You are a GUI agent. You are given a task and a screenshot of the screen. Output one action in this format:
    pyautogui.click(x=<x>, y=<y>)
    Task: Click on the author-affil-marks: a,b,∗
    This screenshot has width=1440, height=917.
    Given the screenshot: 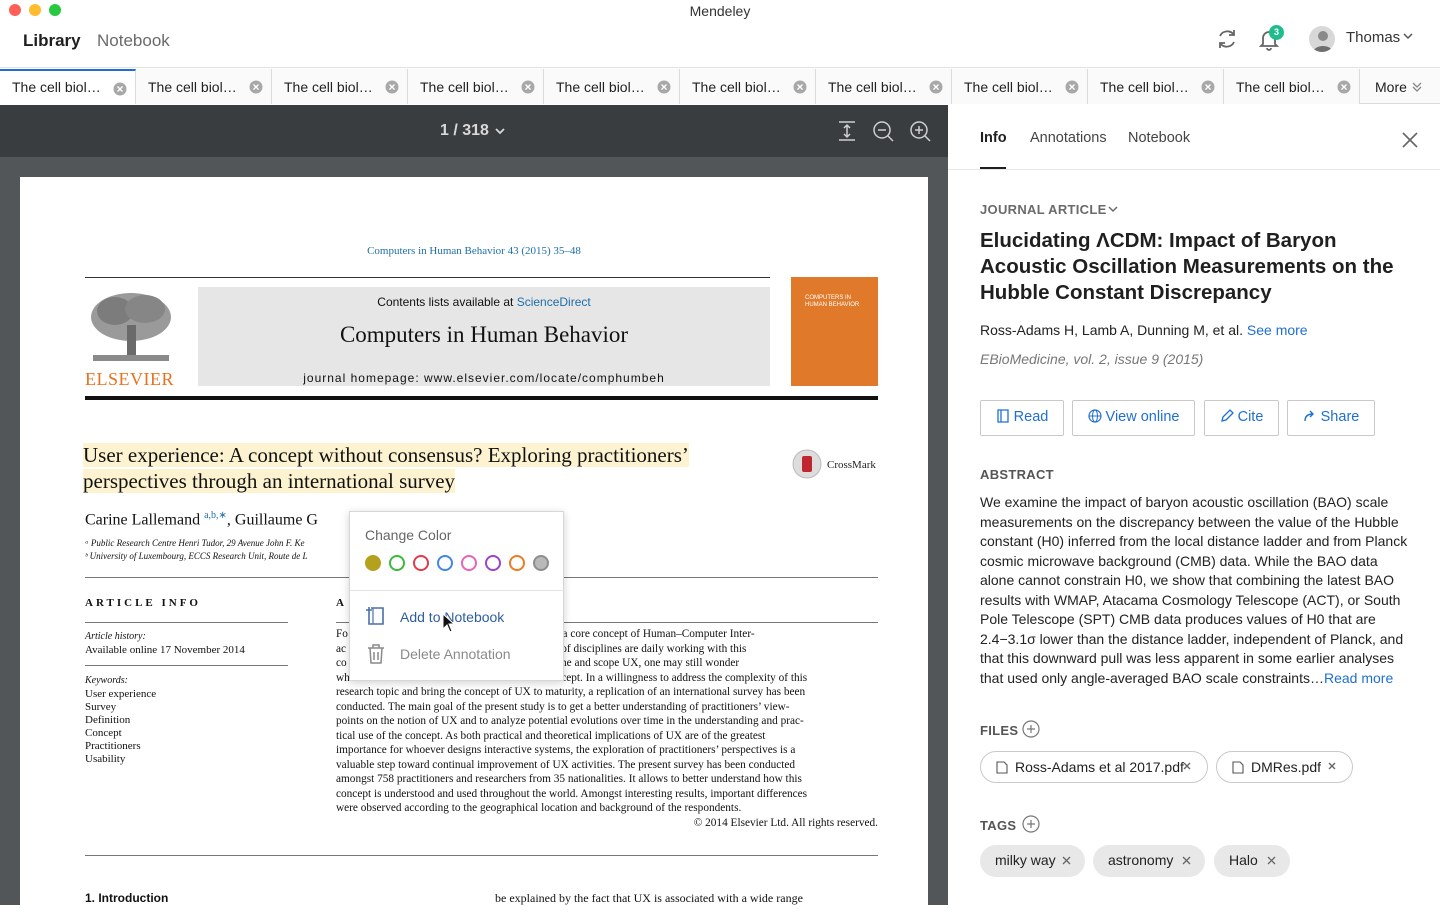 What is the action you would take?
    pyautogui.click(x=215, y=515)
    